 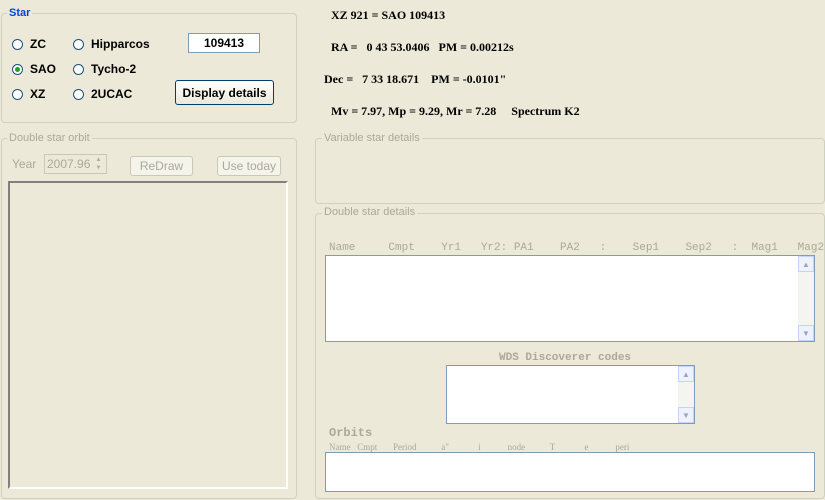 What do you see at coordinates (570, 171) in the screenshot?
I see `variable-star-group` at bounding box center [570, 171].